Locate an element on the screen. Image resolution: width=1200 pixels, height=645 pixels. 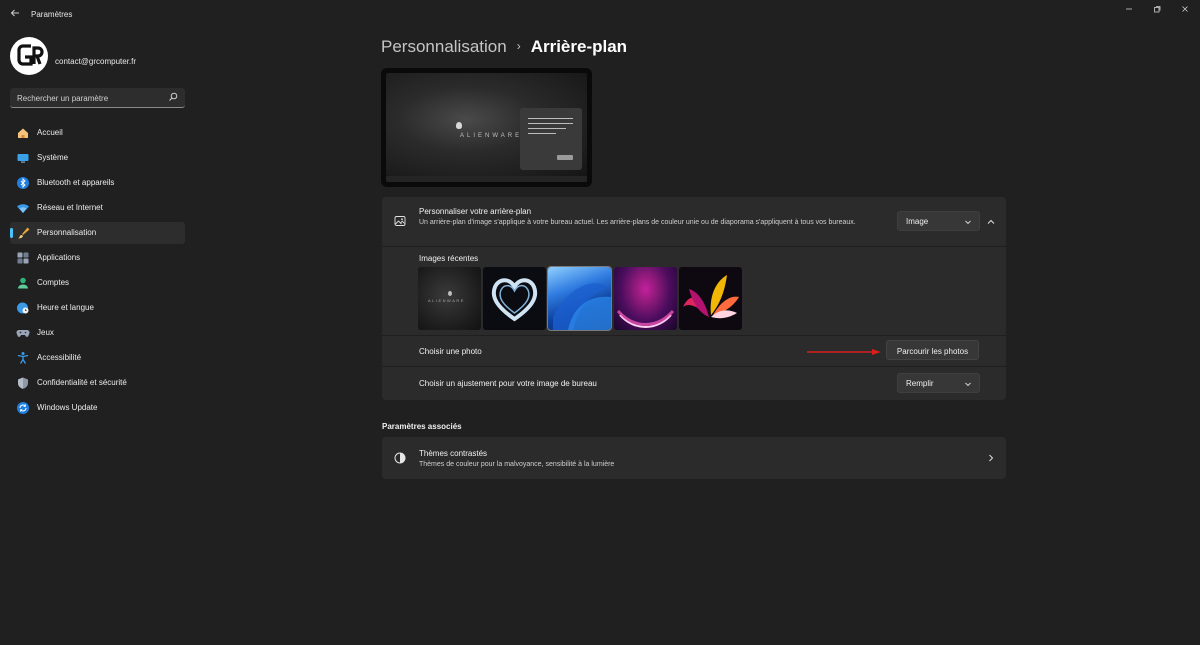
sidebar-item-accessibilite: Accessibilité is located at coordinates (97, 358).